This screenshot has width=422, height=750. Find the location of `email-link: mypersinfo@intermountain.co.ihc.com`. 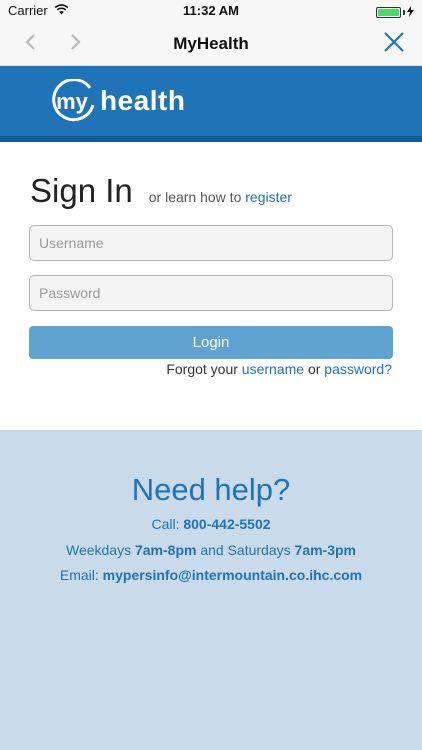

email-link: mypersinfo@intermountain.co.ihc.com is located at coordinates (232, 575).